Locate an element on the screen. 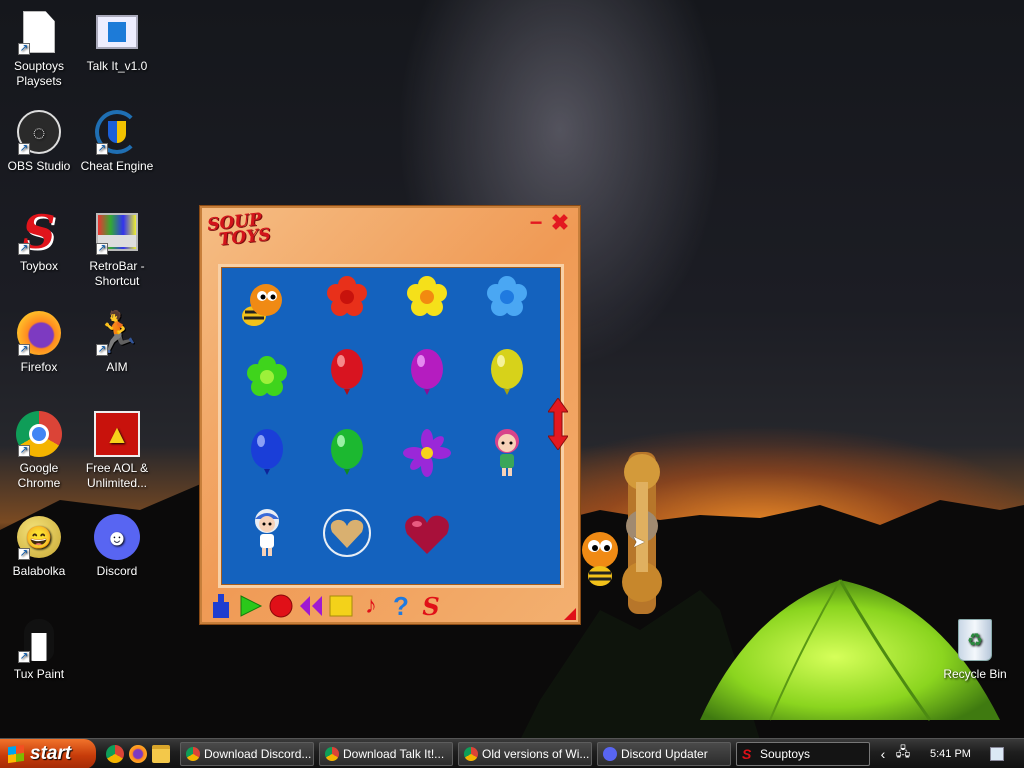  desktop-icon-label: Firefox is located at coordinates (39, 367).